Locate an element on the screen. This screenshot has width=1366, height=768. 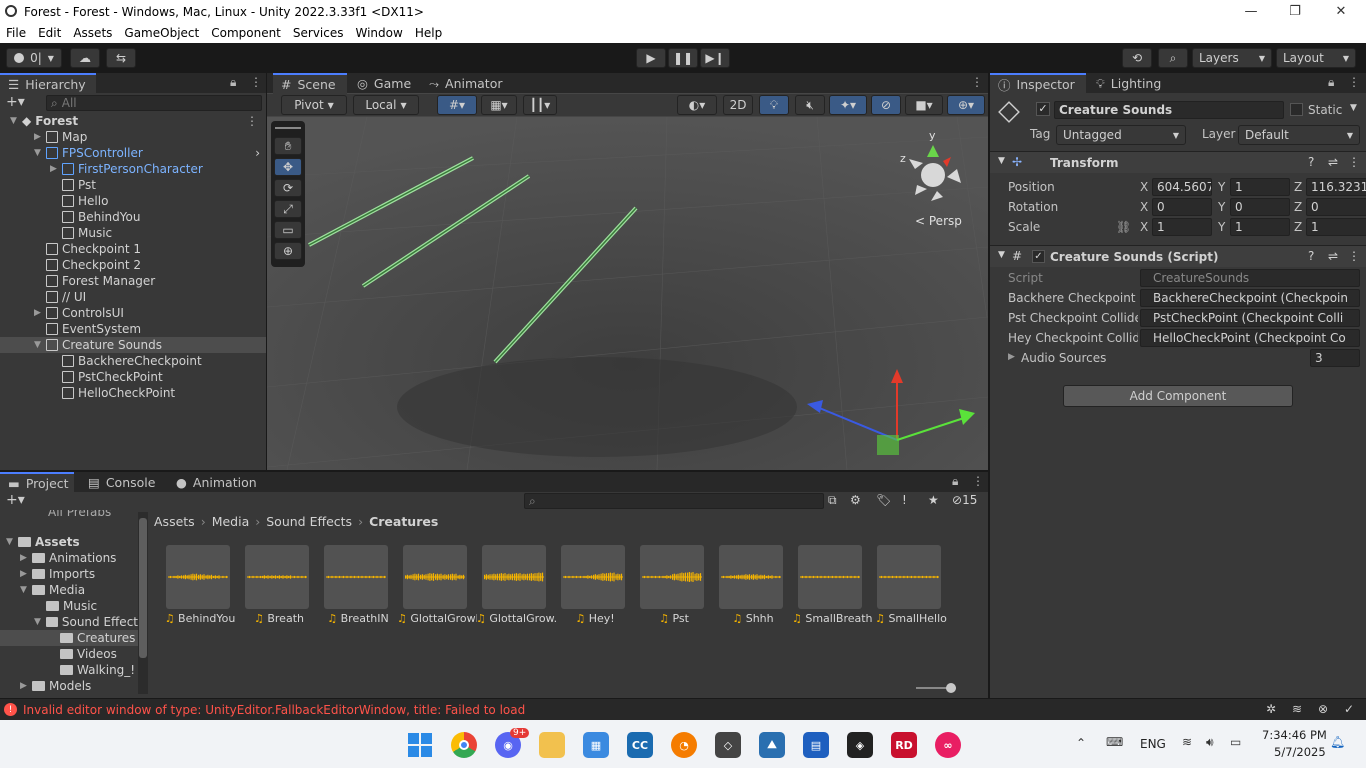
tab-game: ◎ Game is located at coordinates (384, 83).